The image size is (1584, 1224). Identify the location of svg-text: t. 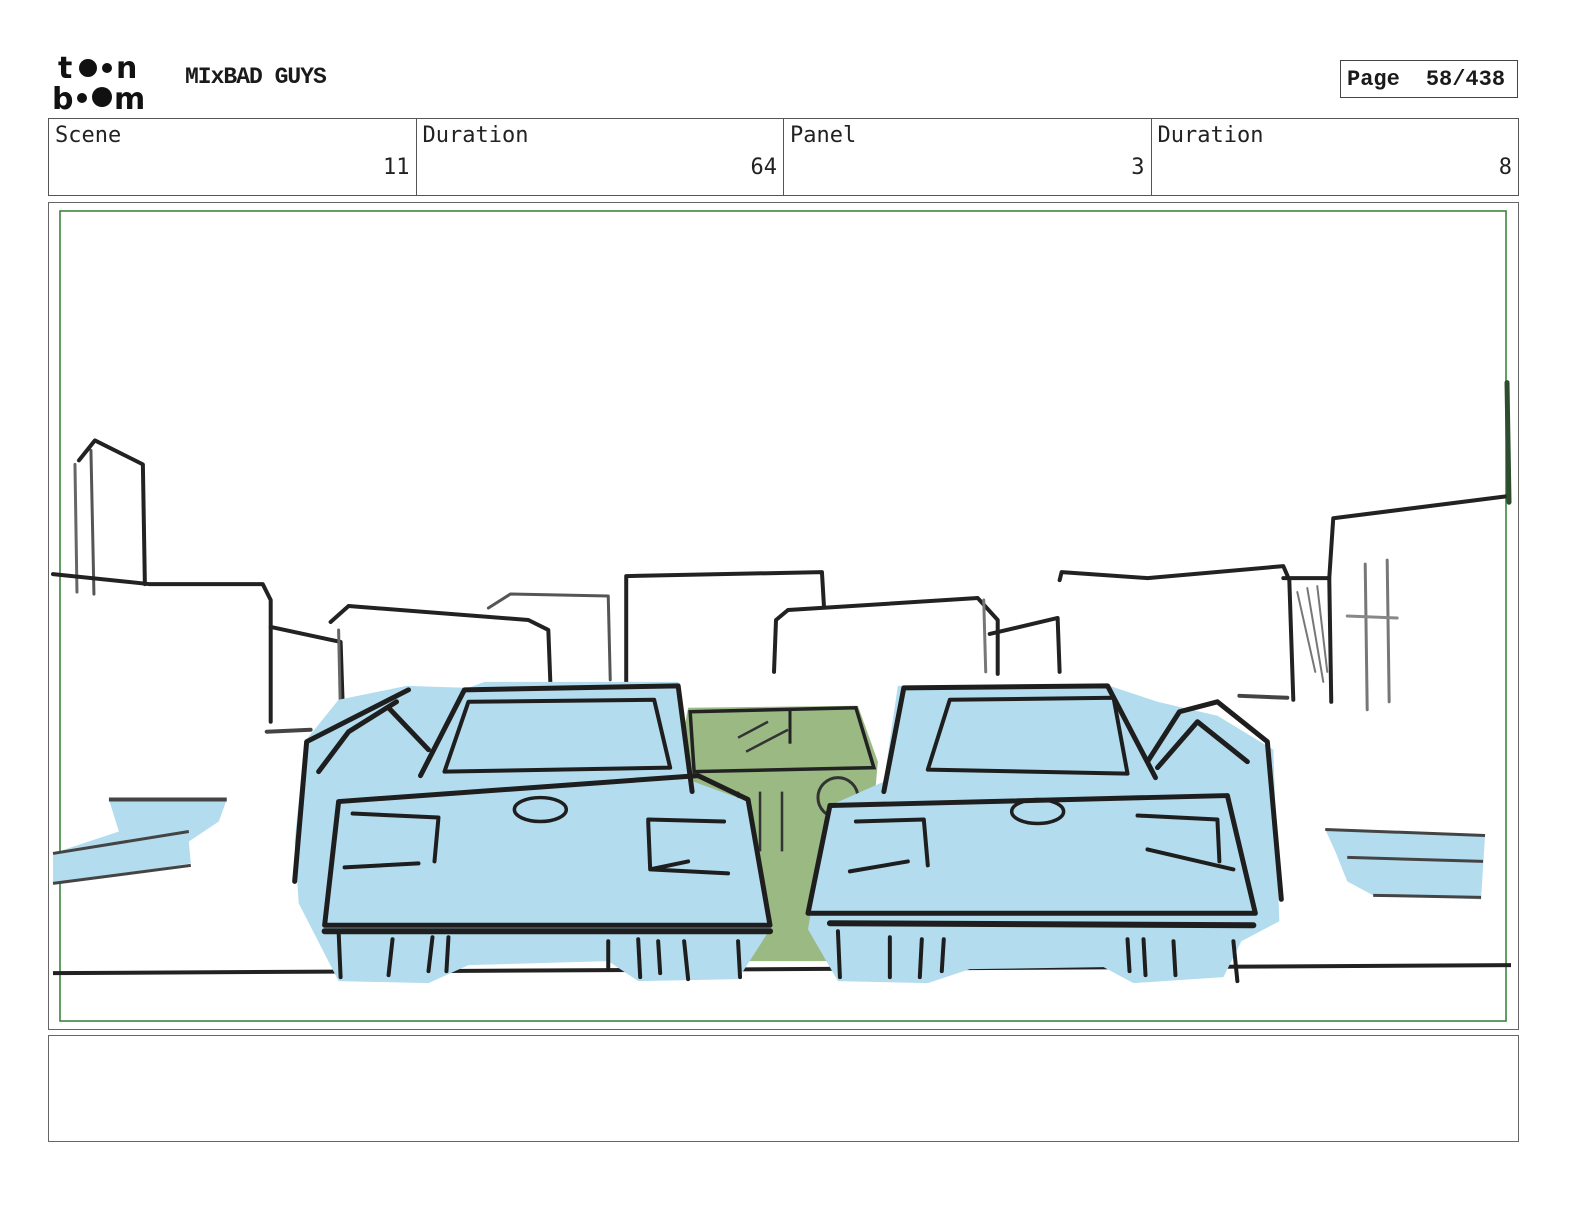
(65, 69).